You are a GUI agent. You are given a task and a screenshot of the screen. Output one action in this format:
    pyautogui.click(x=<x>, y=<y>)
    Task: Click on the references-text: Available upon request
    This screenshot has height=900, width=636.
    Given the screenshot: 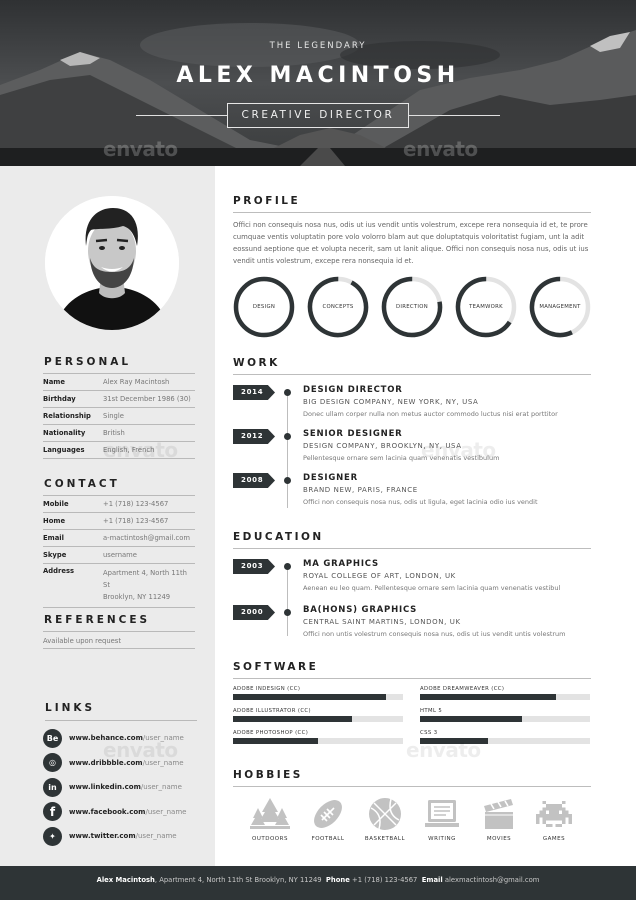 What is the action you would take?
    pyautogui.click(x=119, y=640)
    